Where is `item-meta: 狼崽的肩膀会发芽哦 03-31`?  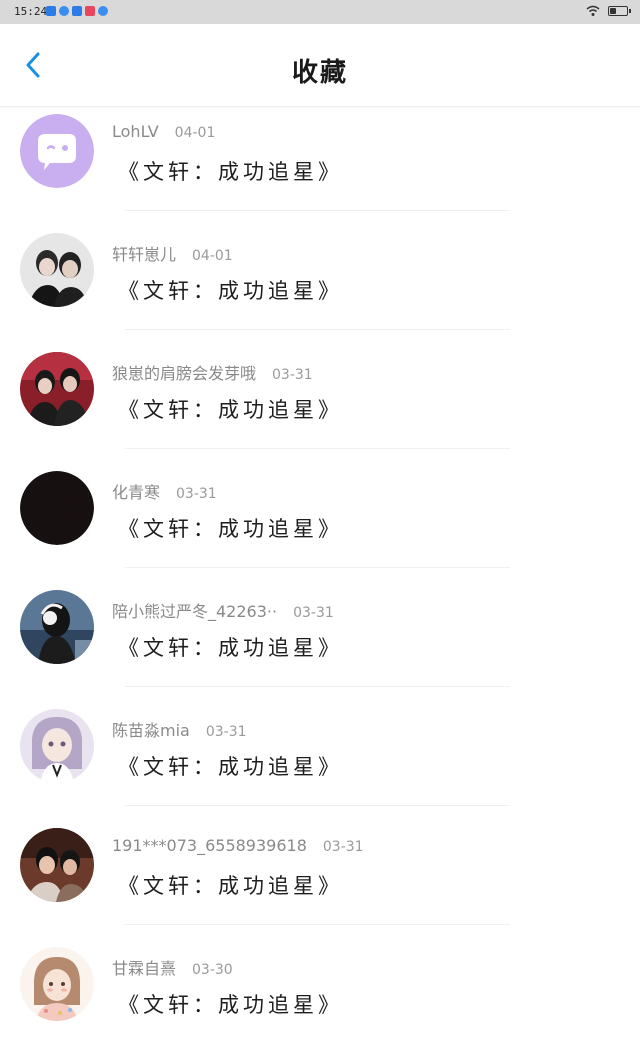 item-meta: 狼崽的肩膀会发芽哦 03-31 is located at coordinates (212, 372).